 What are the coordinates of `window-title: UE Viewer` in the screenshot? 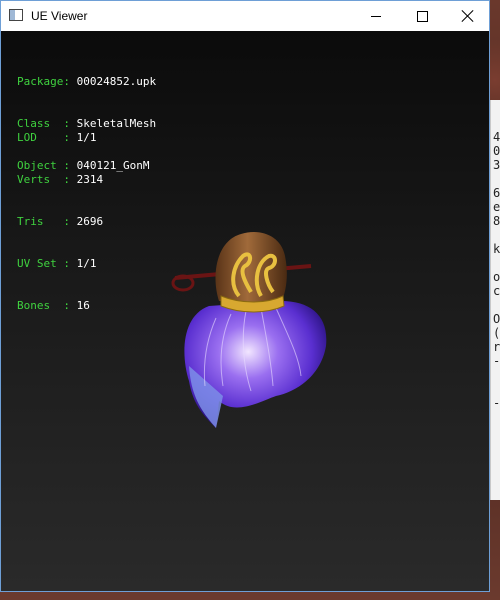 It's located at (59, 16).